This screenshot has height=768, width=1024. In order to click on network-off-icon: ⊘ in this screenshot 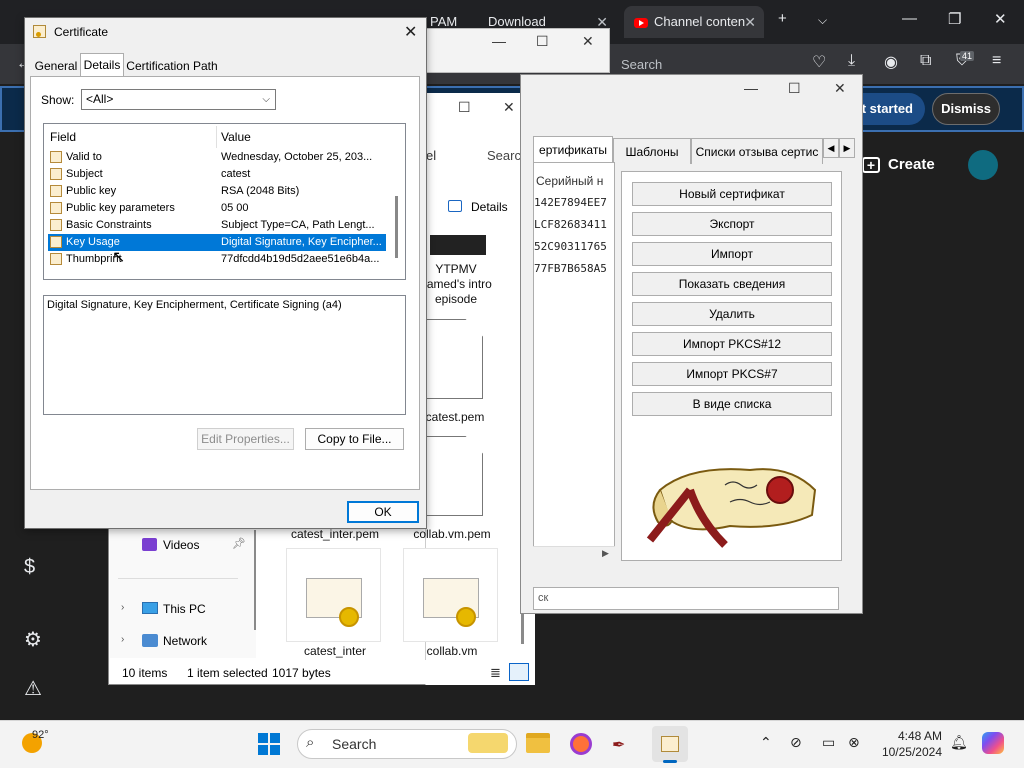, I will do `click(796, 742)`.